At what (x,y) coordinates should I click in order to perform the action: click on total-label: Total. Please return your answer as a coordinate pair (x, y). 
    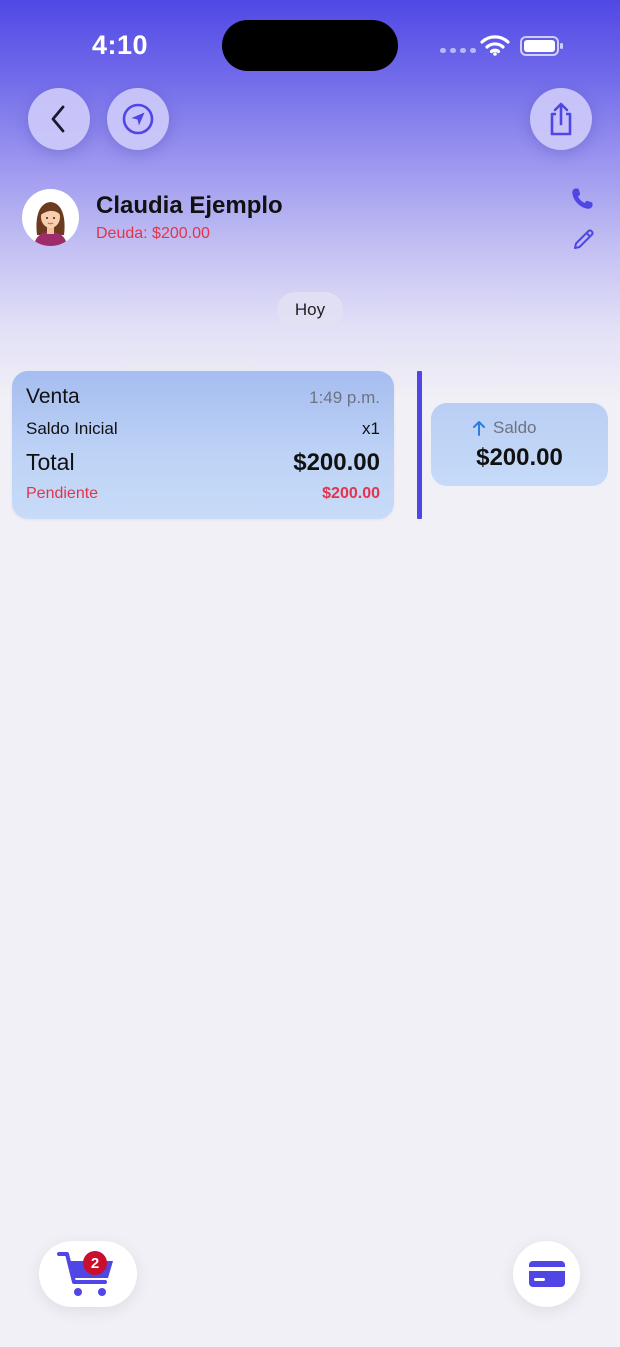
    Looking at the image, I should click on (50, 462).